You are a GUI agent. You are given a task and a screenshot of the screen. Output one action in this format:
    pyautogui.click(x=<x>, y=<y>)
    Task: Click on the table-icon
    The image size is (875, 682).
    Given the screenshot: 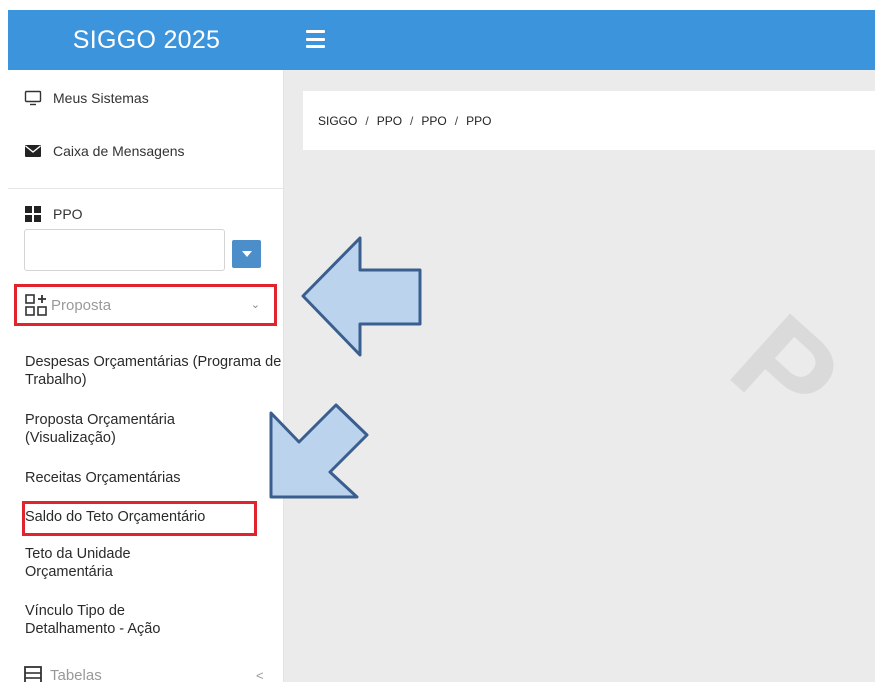 What is the action you would take?
    pyautogui.click(x=33, y=674)
    